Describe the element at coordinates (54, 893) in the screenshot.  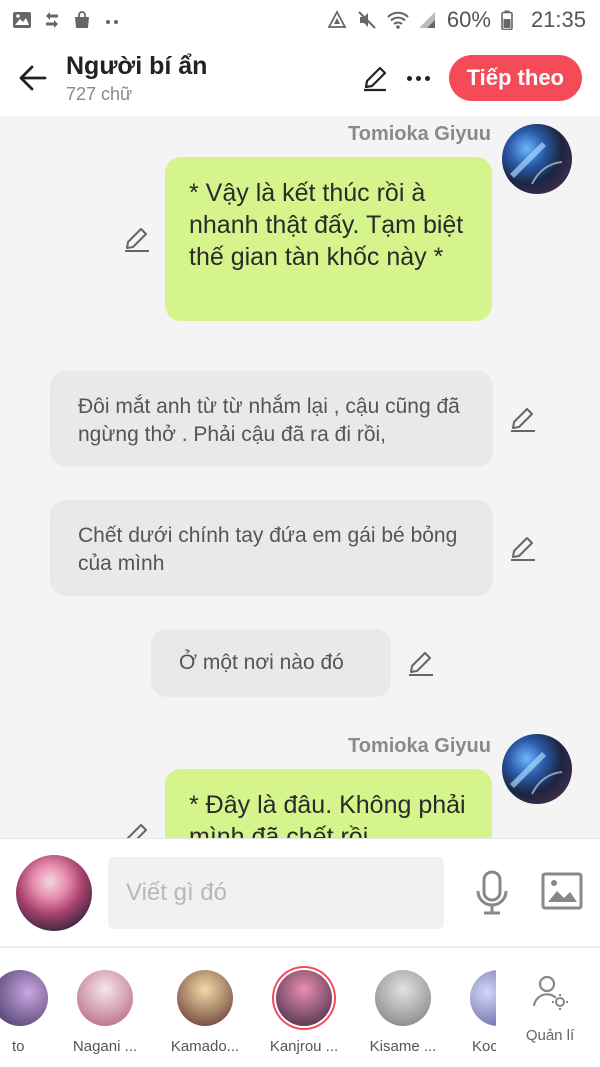
I see `selected-character-avatar` at that location.